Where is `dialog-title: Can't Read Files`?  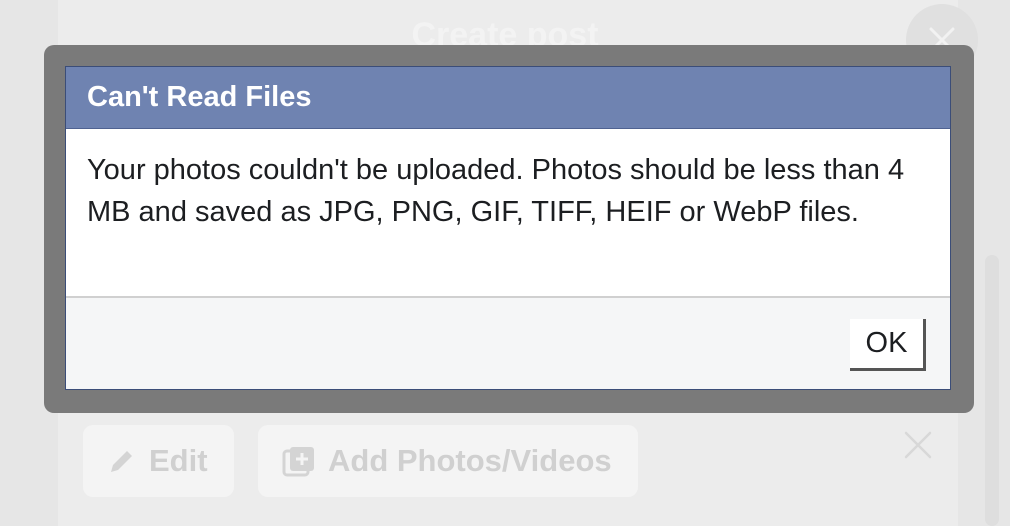
dialog-title: Can't Read Files is located at coordinates (199, 97).